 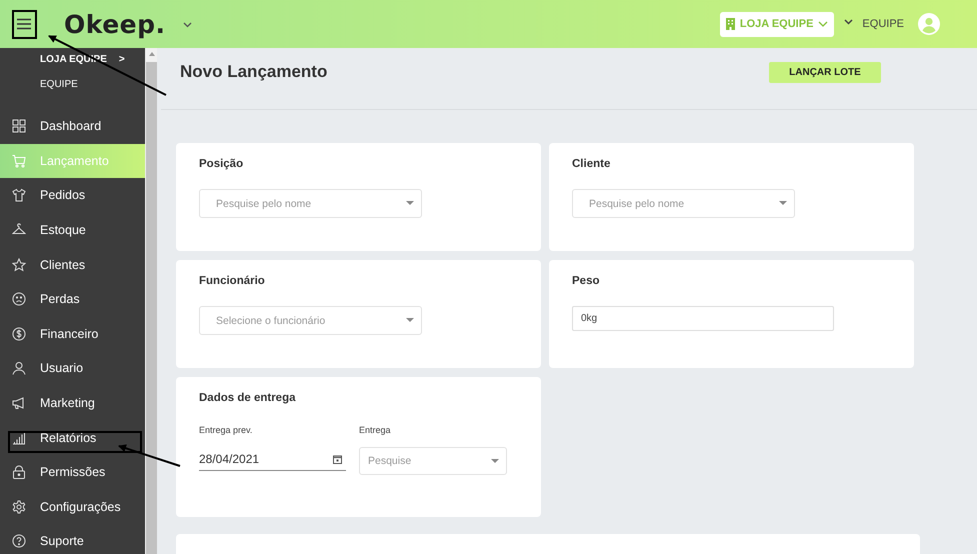 What do you see at coordinates (19, 126) in the screenshot?
I see `grid-icon` at bounding box center [19, 126].